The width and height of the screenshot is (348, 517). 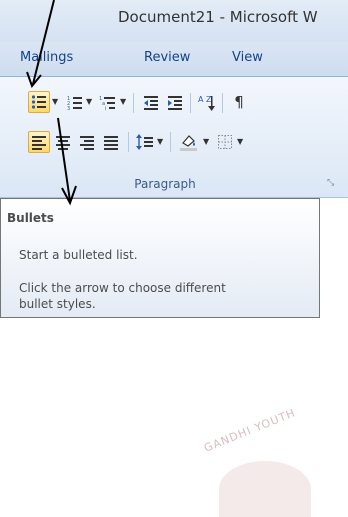 I want to click on align-left-icon, so click(x=39, y=143).